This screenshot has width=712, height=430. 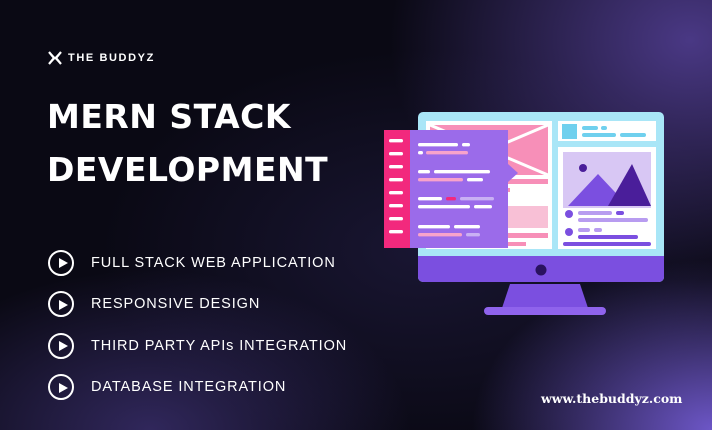 I want to click on code-panel, so click(x=451, y=189).